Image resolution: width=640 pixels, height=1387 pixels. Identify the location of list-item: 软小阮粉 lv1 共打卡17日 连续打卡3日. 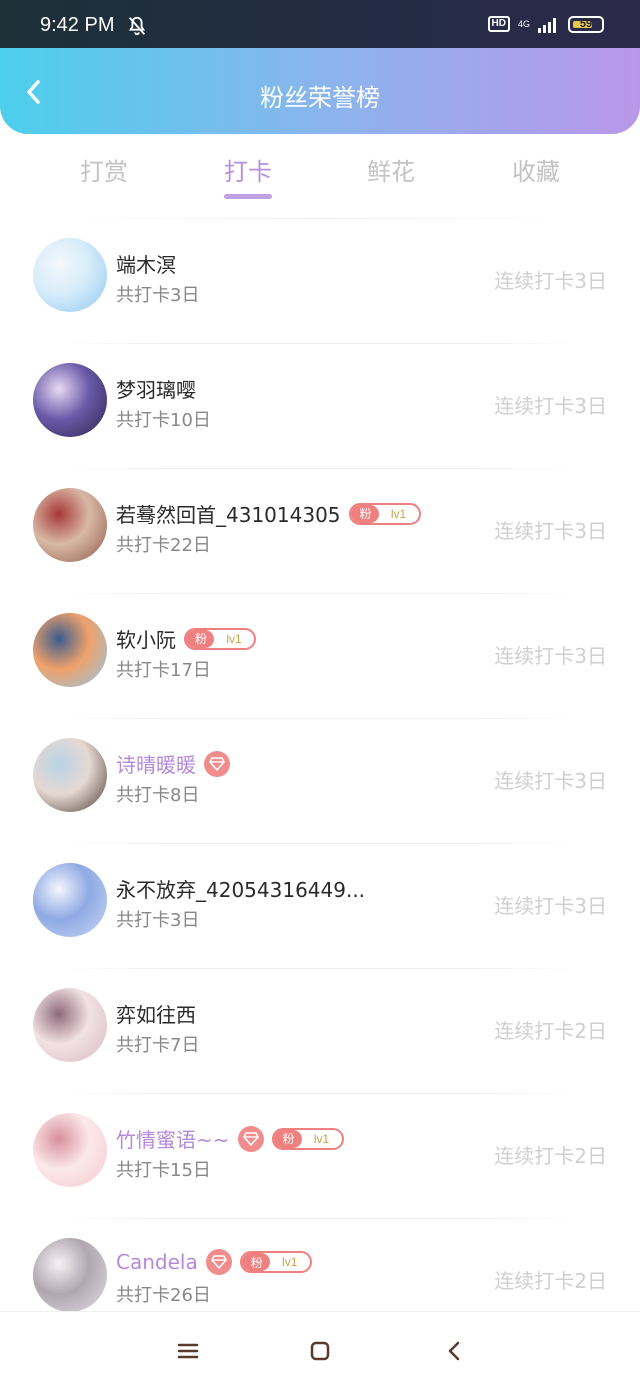
(320, 656).